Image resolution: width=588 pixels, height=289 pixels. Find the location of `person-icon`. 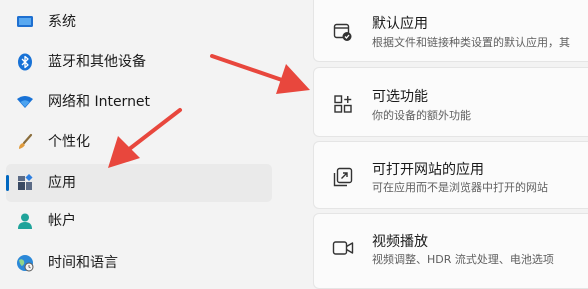

person-icon is located at coordinates (25, 221).